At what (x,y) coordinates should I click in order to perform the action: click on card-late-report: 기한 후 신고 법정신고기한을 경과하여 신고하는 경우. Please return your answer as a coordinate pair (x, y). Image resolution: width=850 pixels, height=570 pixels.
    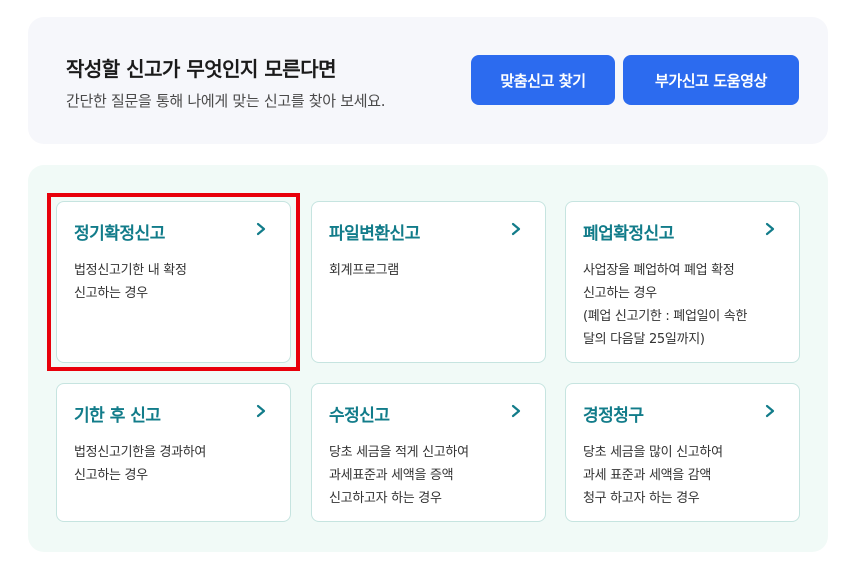
    Looking at the image, I should click on (173, 452).